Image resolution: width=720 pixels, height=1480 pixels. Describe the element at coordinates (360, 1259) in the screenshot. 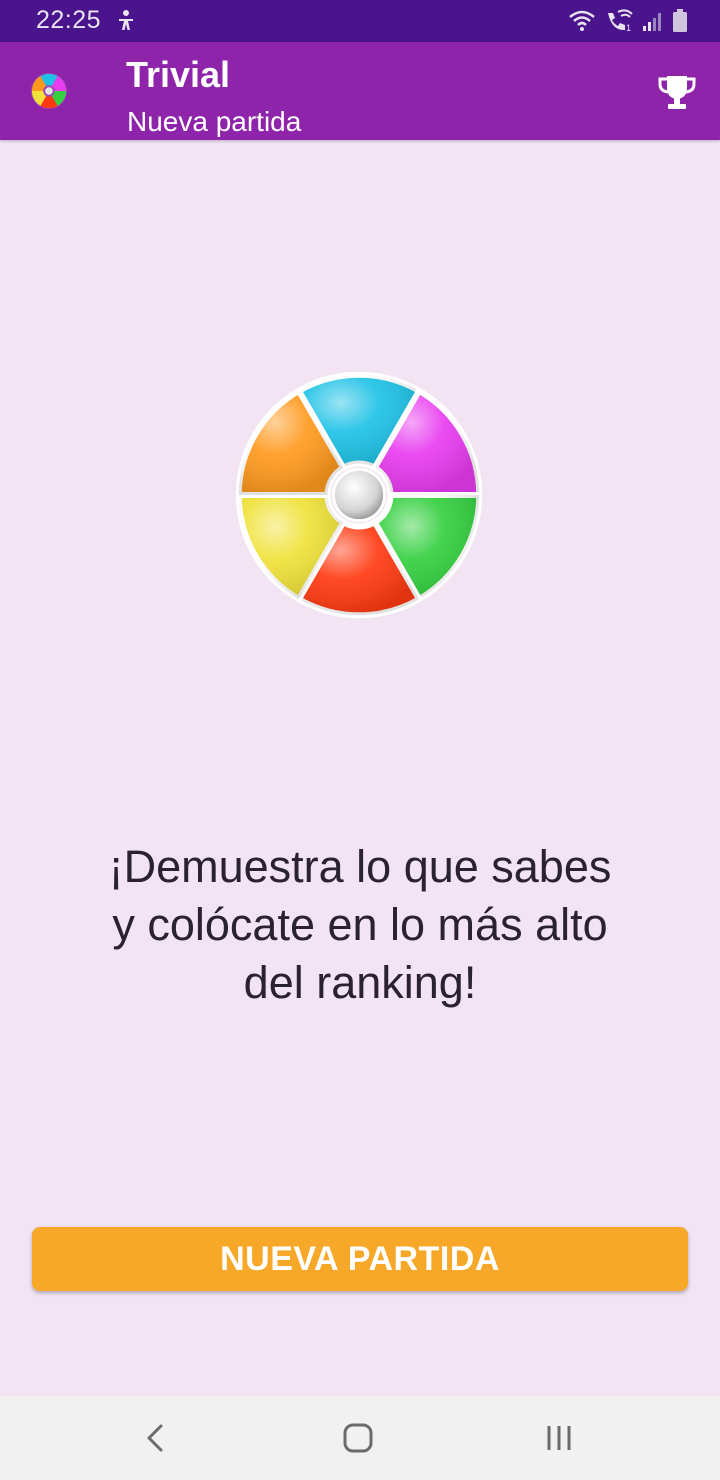

I see `new-game-button: NUEVA PARTIDA` at that location.